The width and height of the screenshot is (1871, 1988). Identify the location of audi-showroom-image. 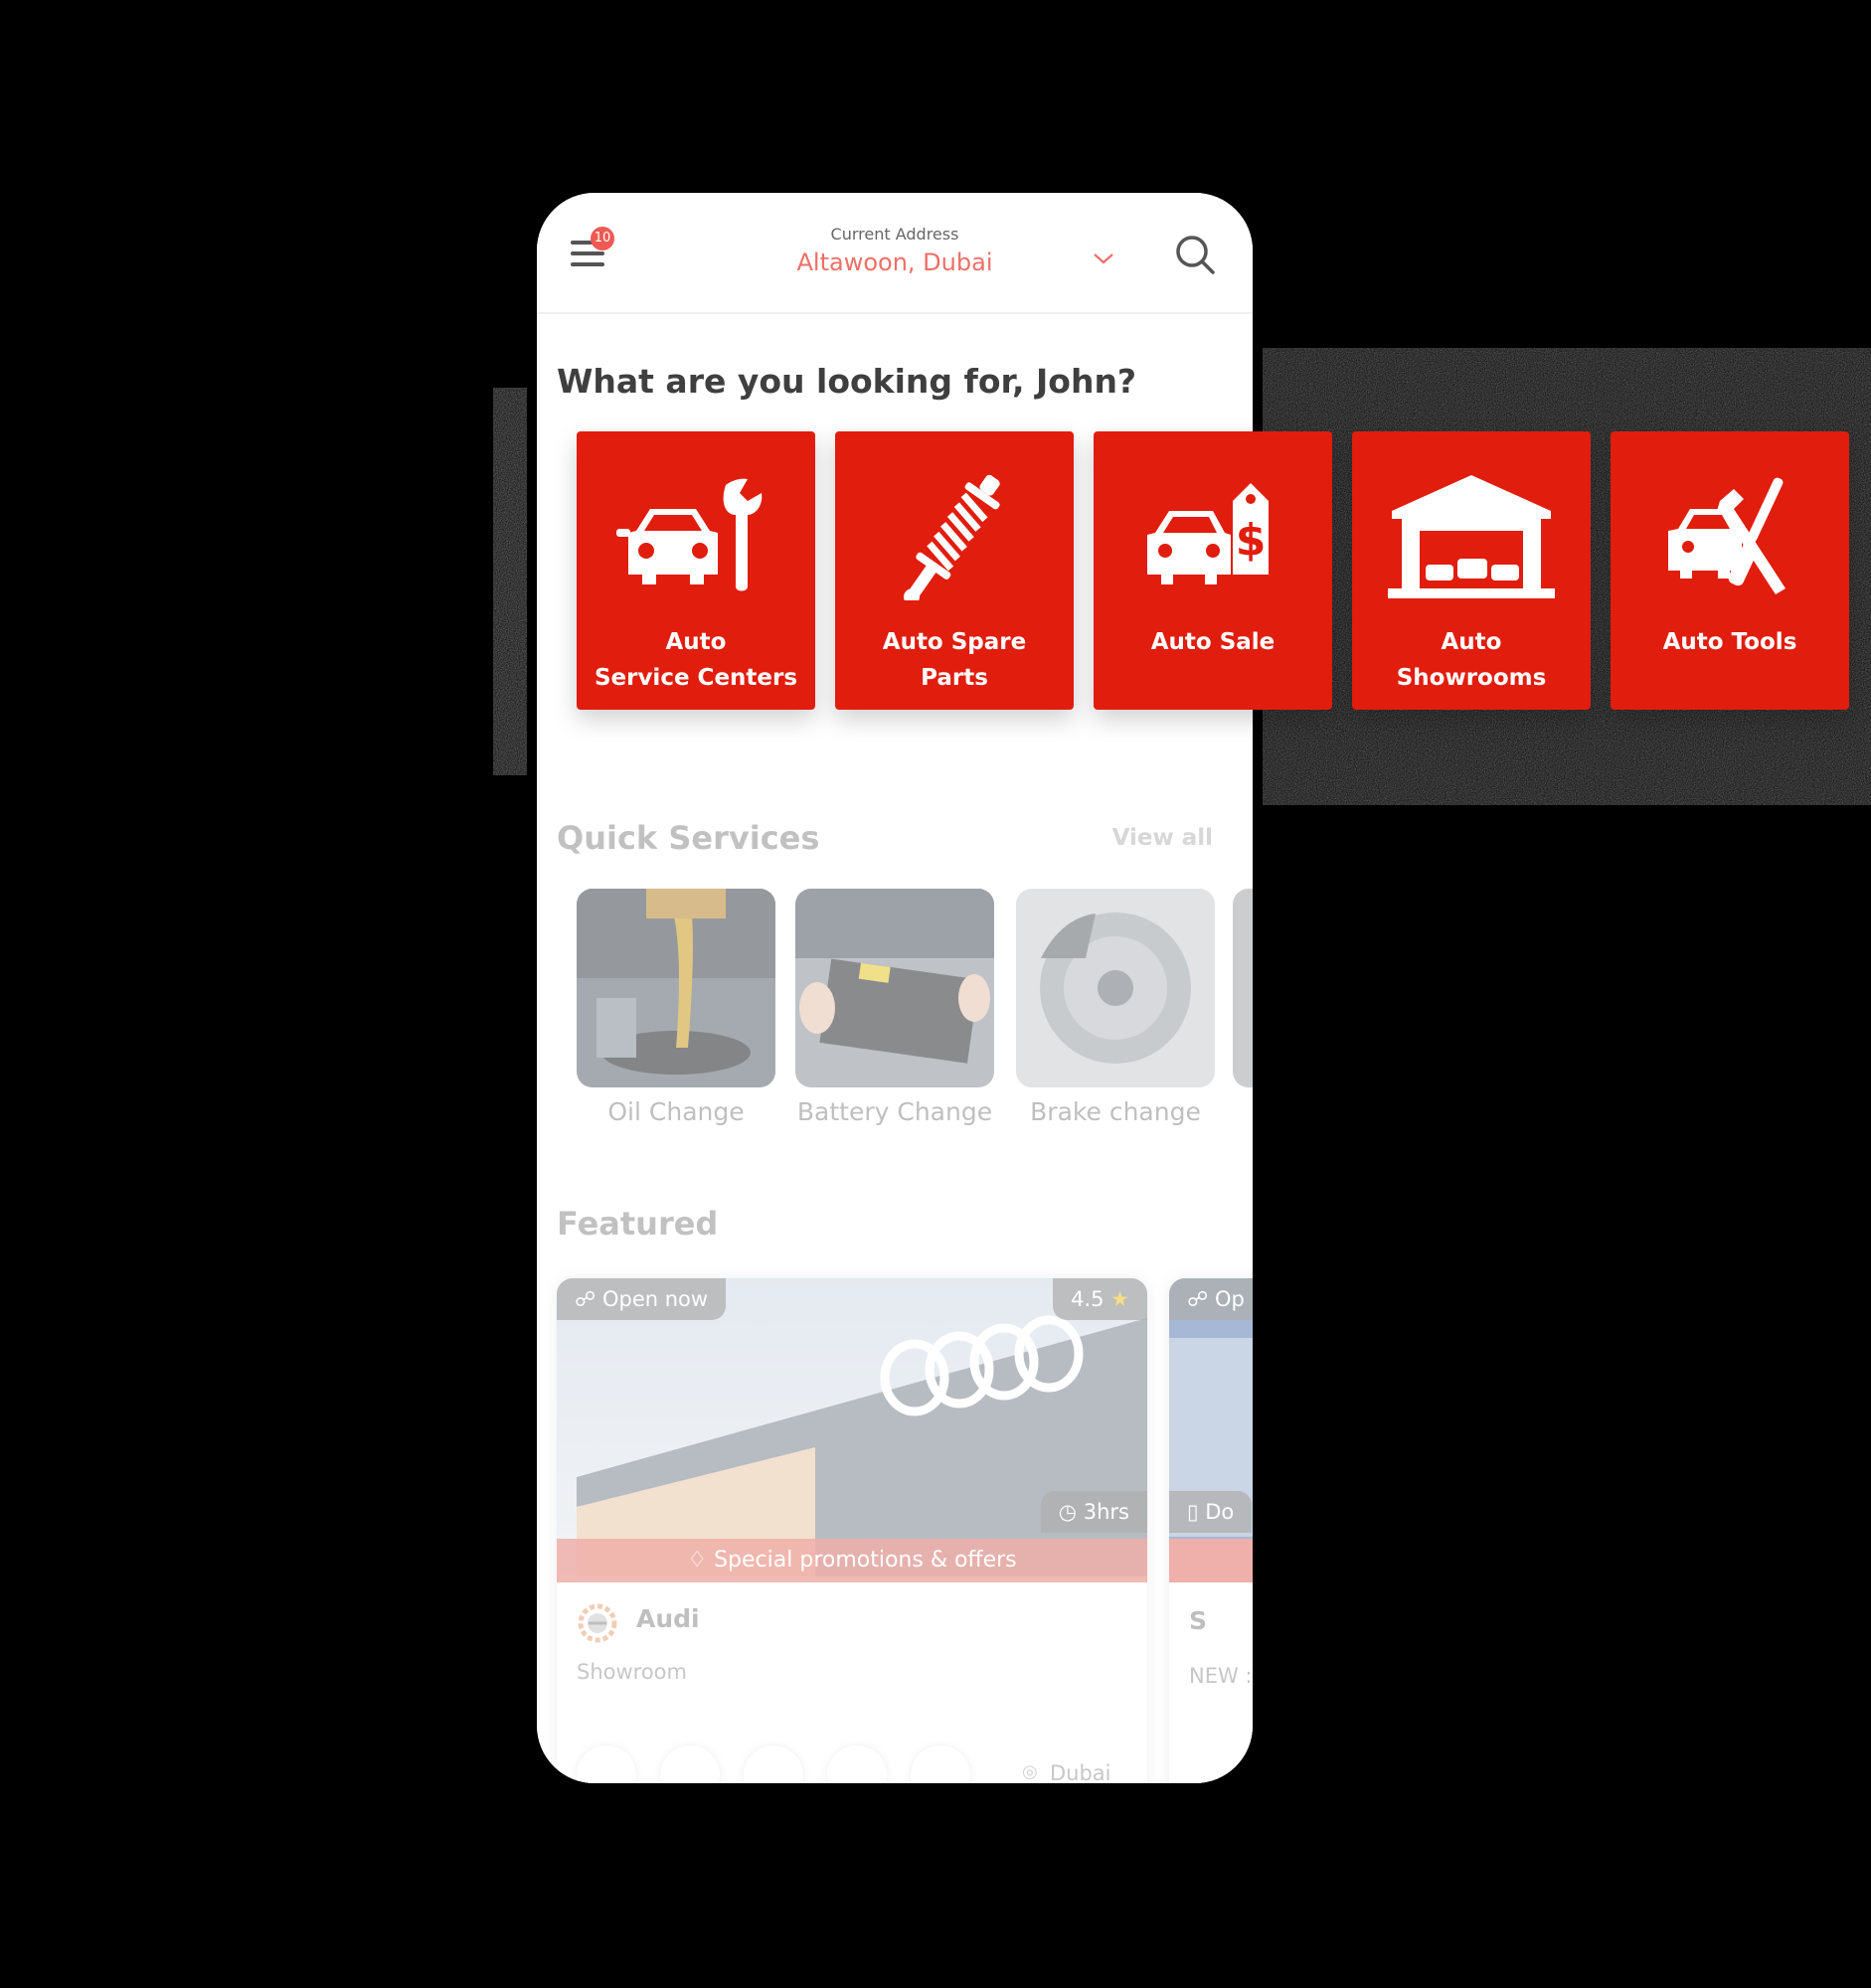
(852, 1430).